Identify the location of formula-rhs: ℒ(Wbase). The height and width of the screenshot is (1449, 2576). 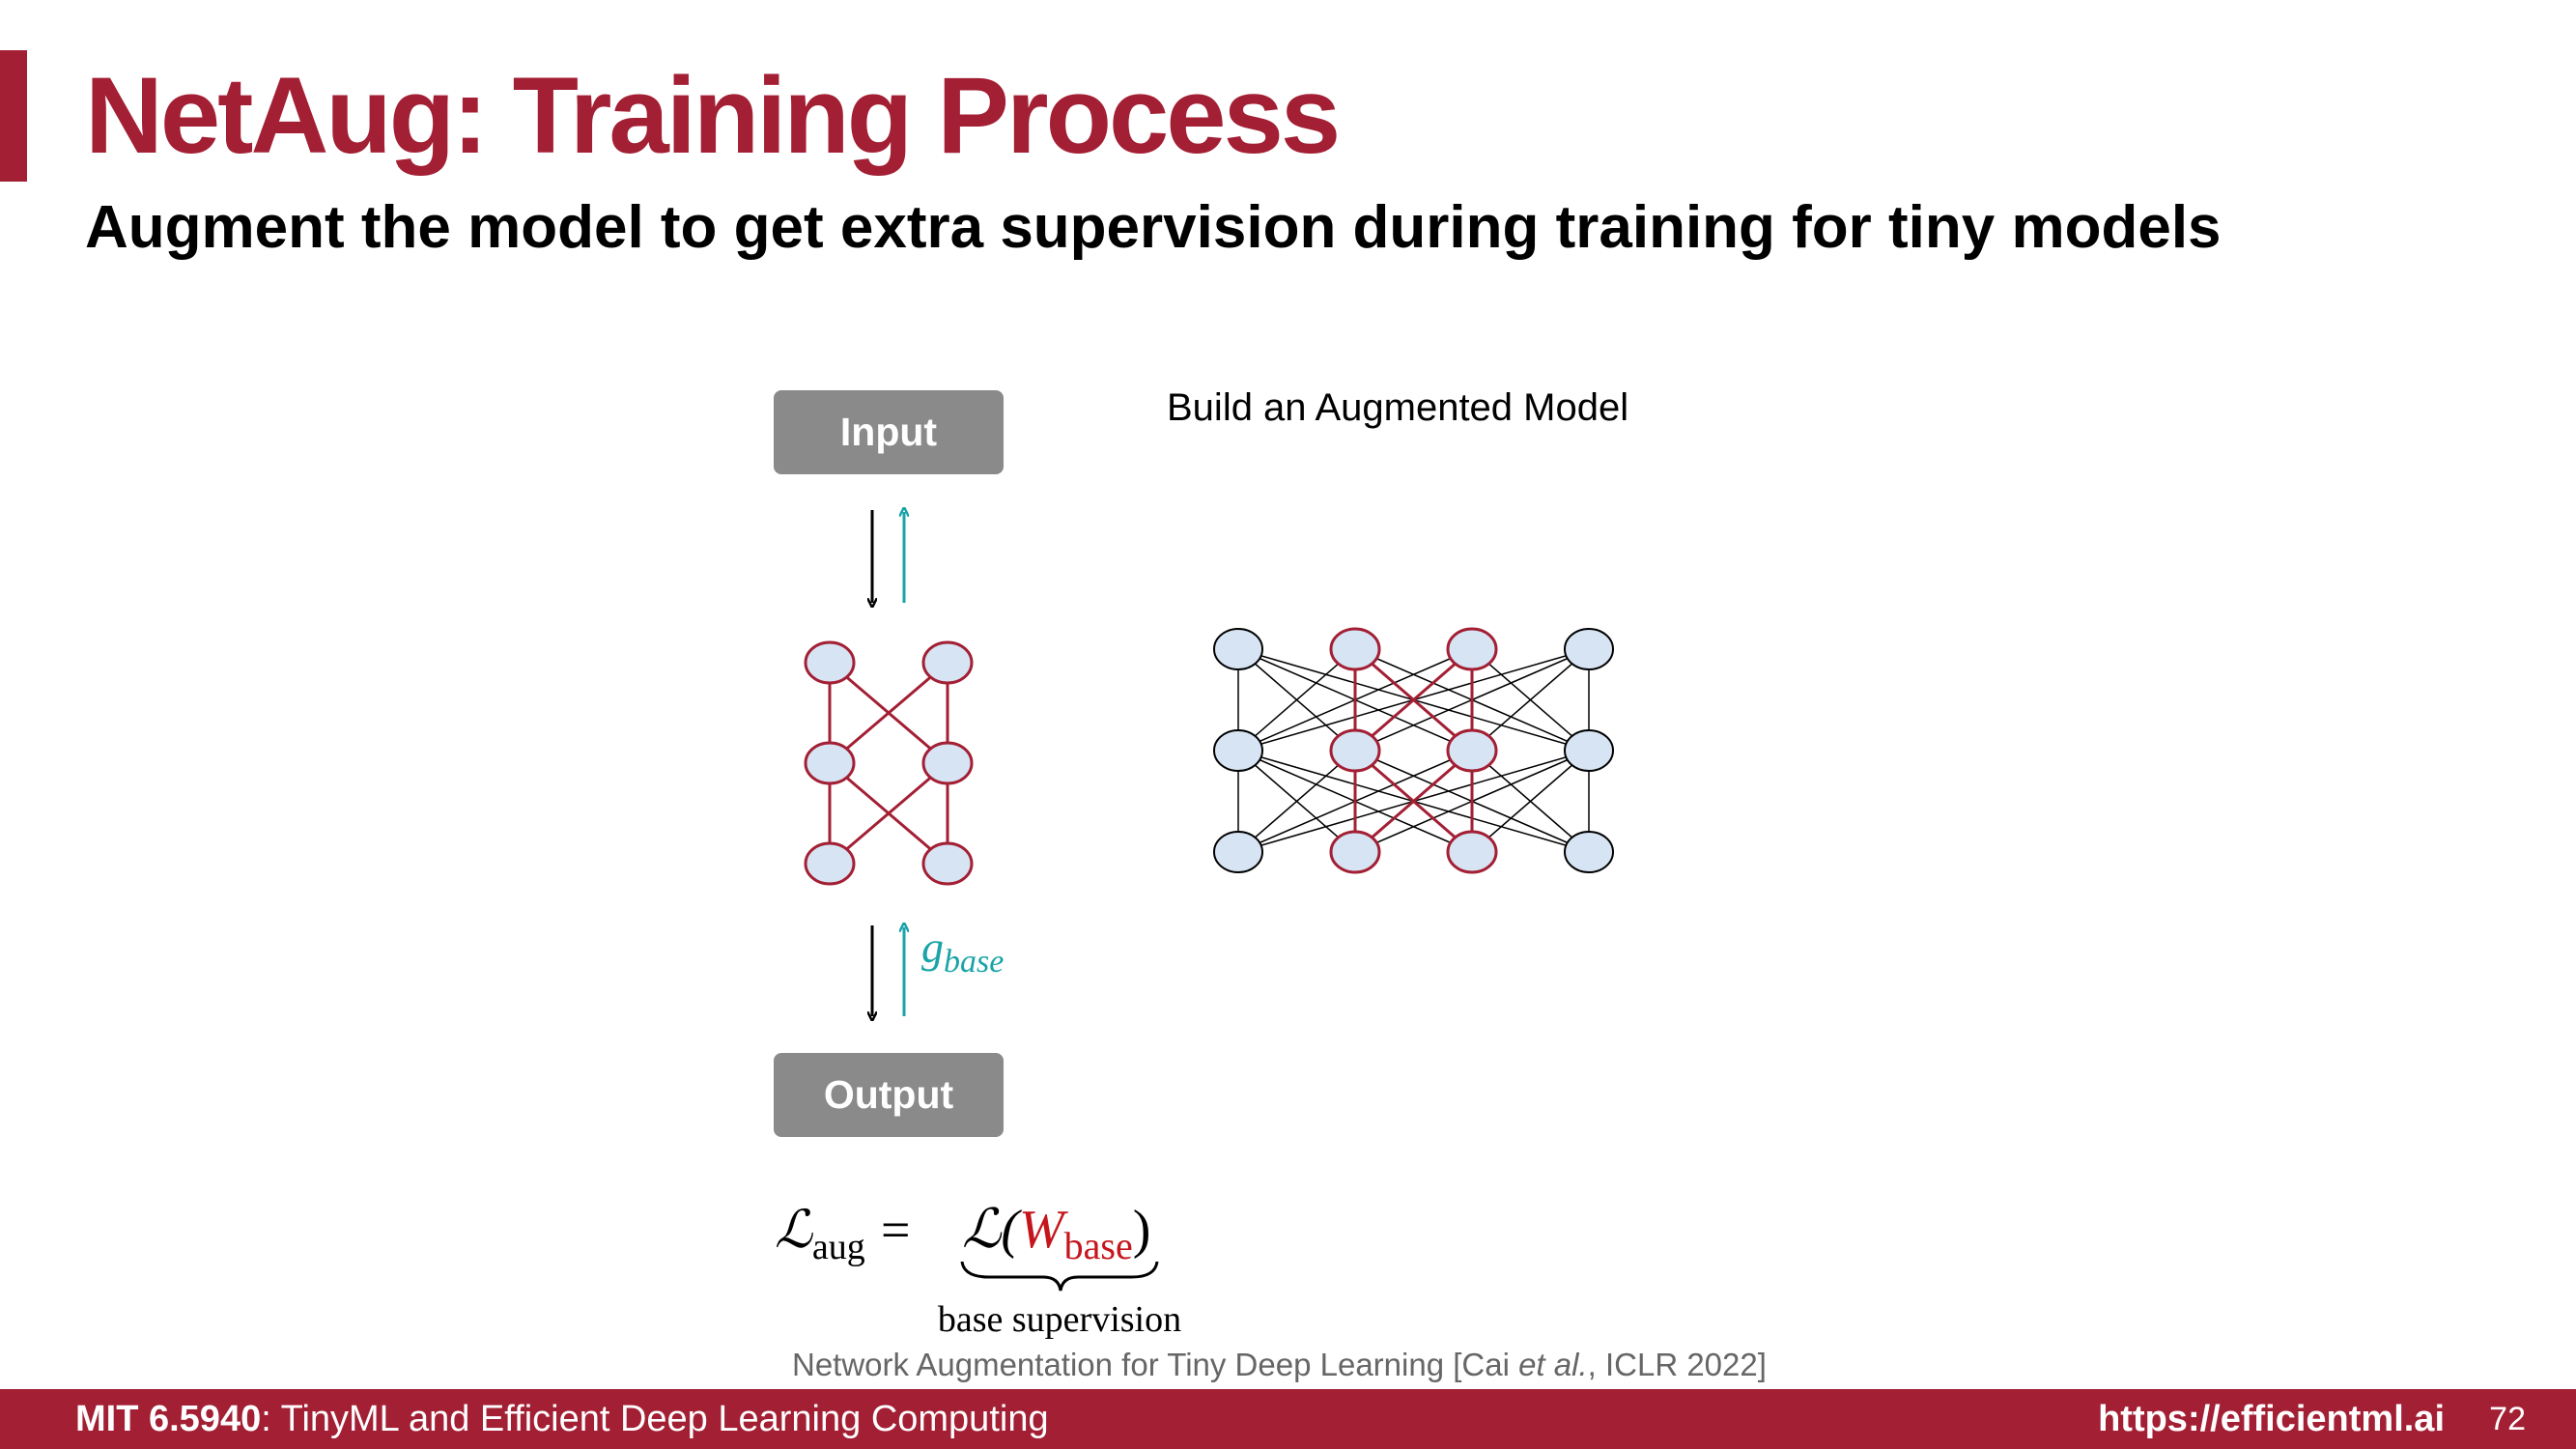
(1056, 1233).